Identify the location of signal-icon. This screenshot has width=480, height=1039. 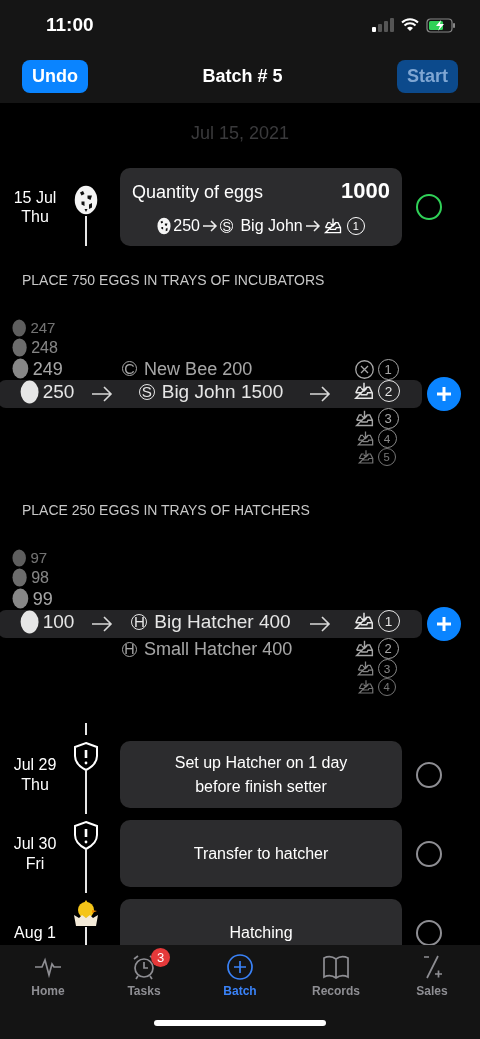
(383, 25).